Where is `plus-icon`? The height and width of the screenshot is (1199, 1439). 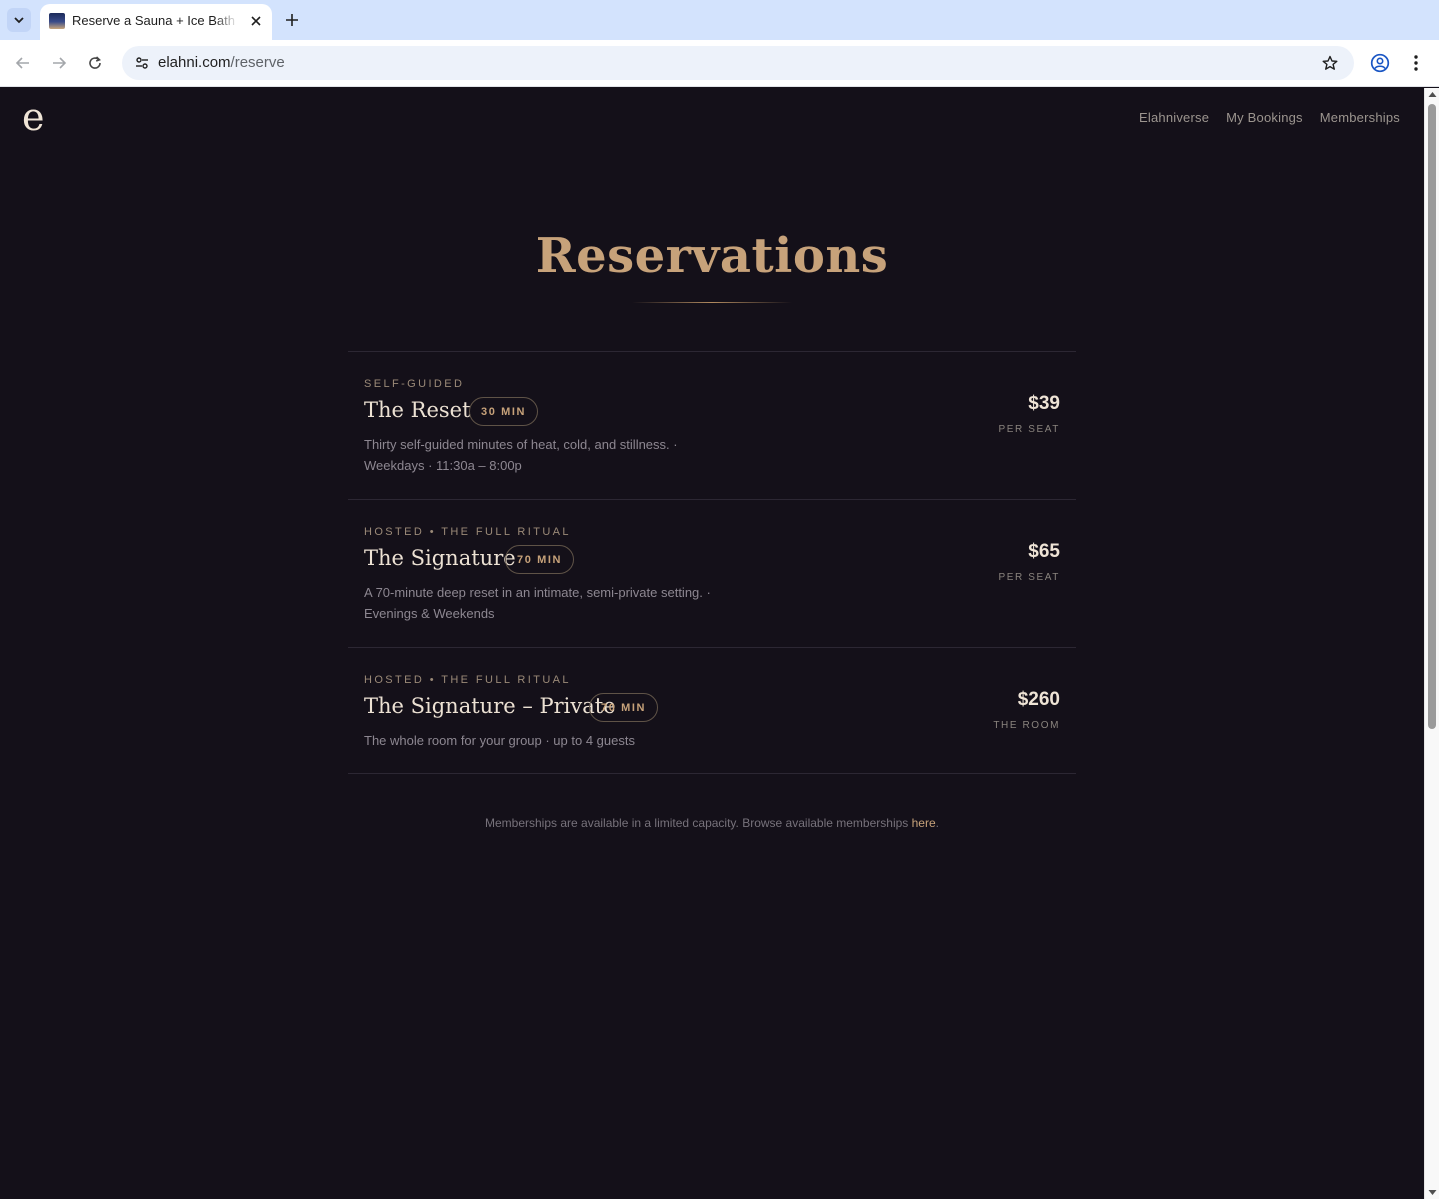 plus-icon is located at coordinates (292, 20).